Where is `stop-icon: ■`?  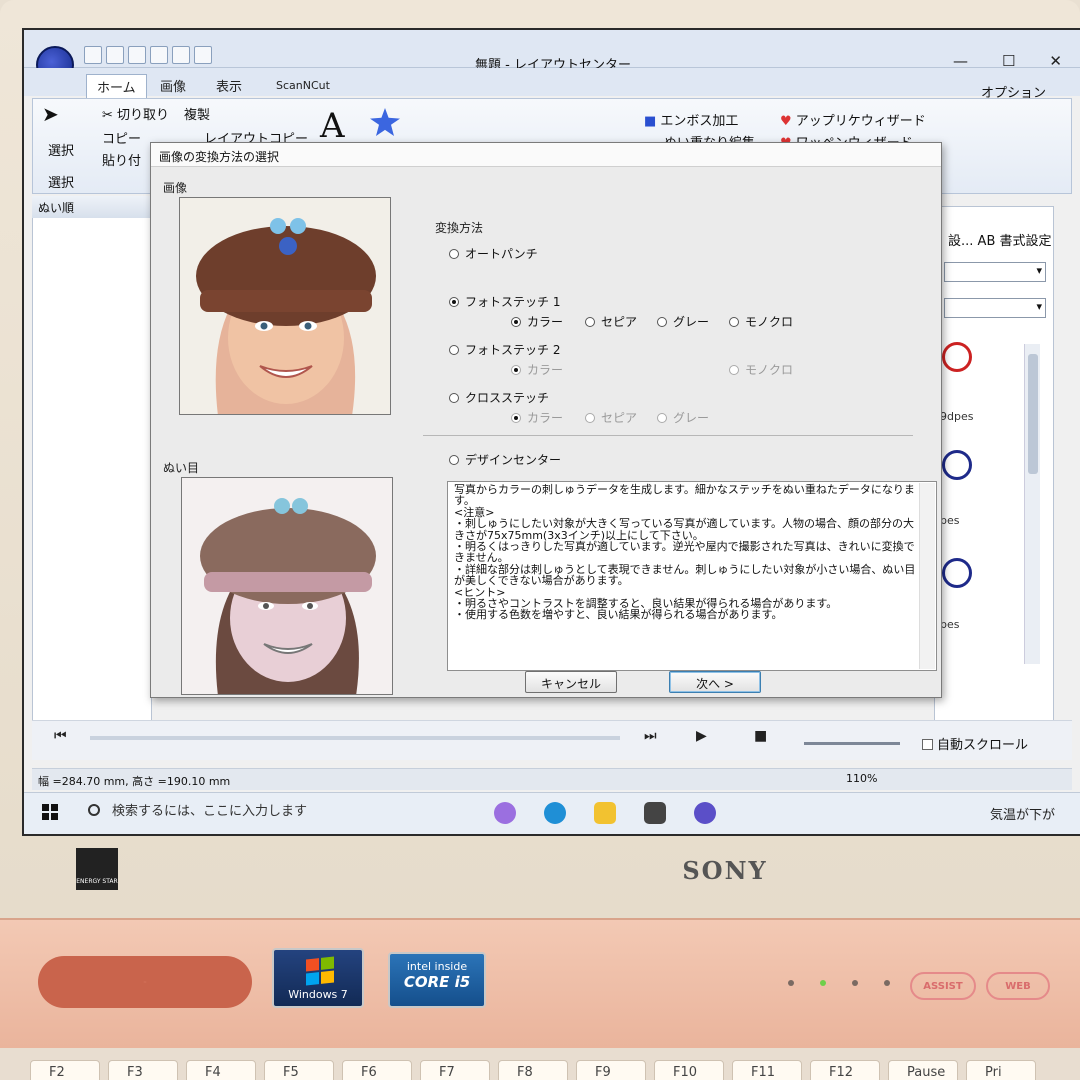
stop-icon: ■ is located at coordinates (760, 736).